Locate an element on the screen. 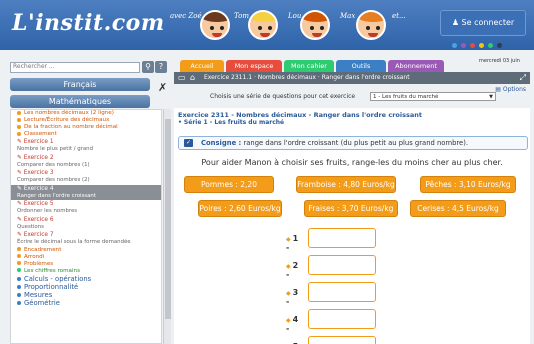 This screenshot has width=534, height=344. tree-item: Encadrement is located at coordinates (86, 250).